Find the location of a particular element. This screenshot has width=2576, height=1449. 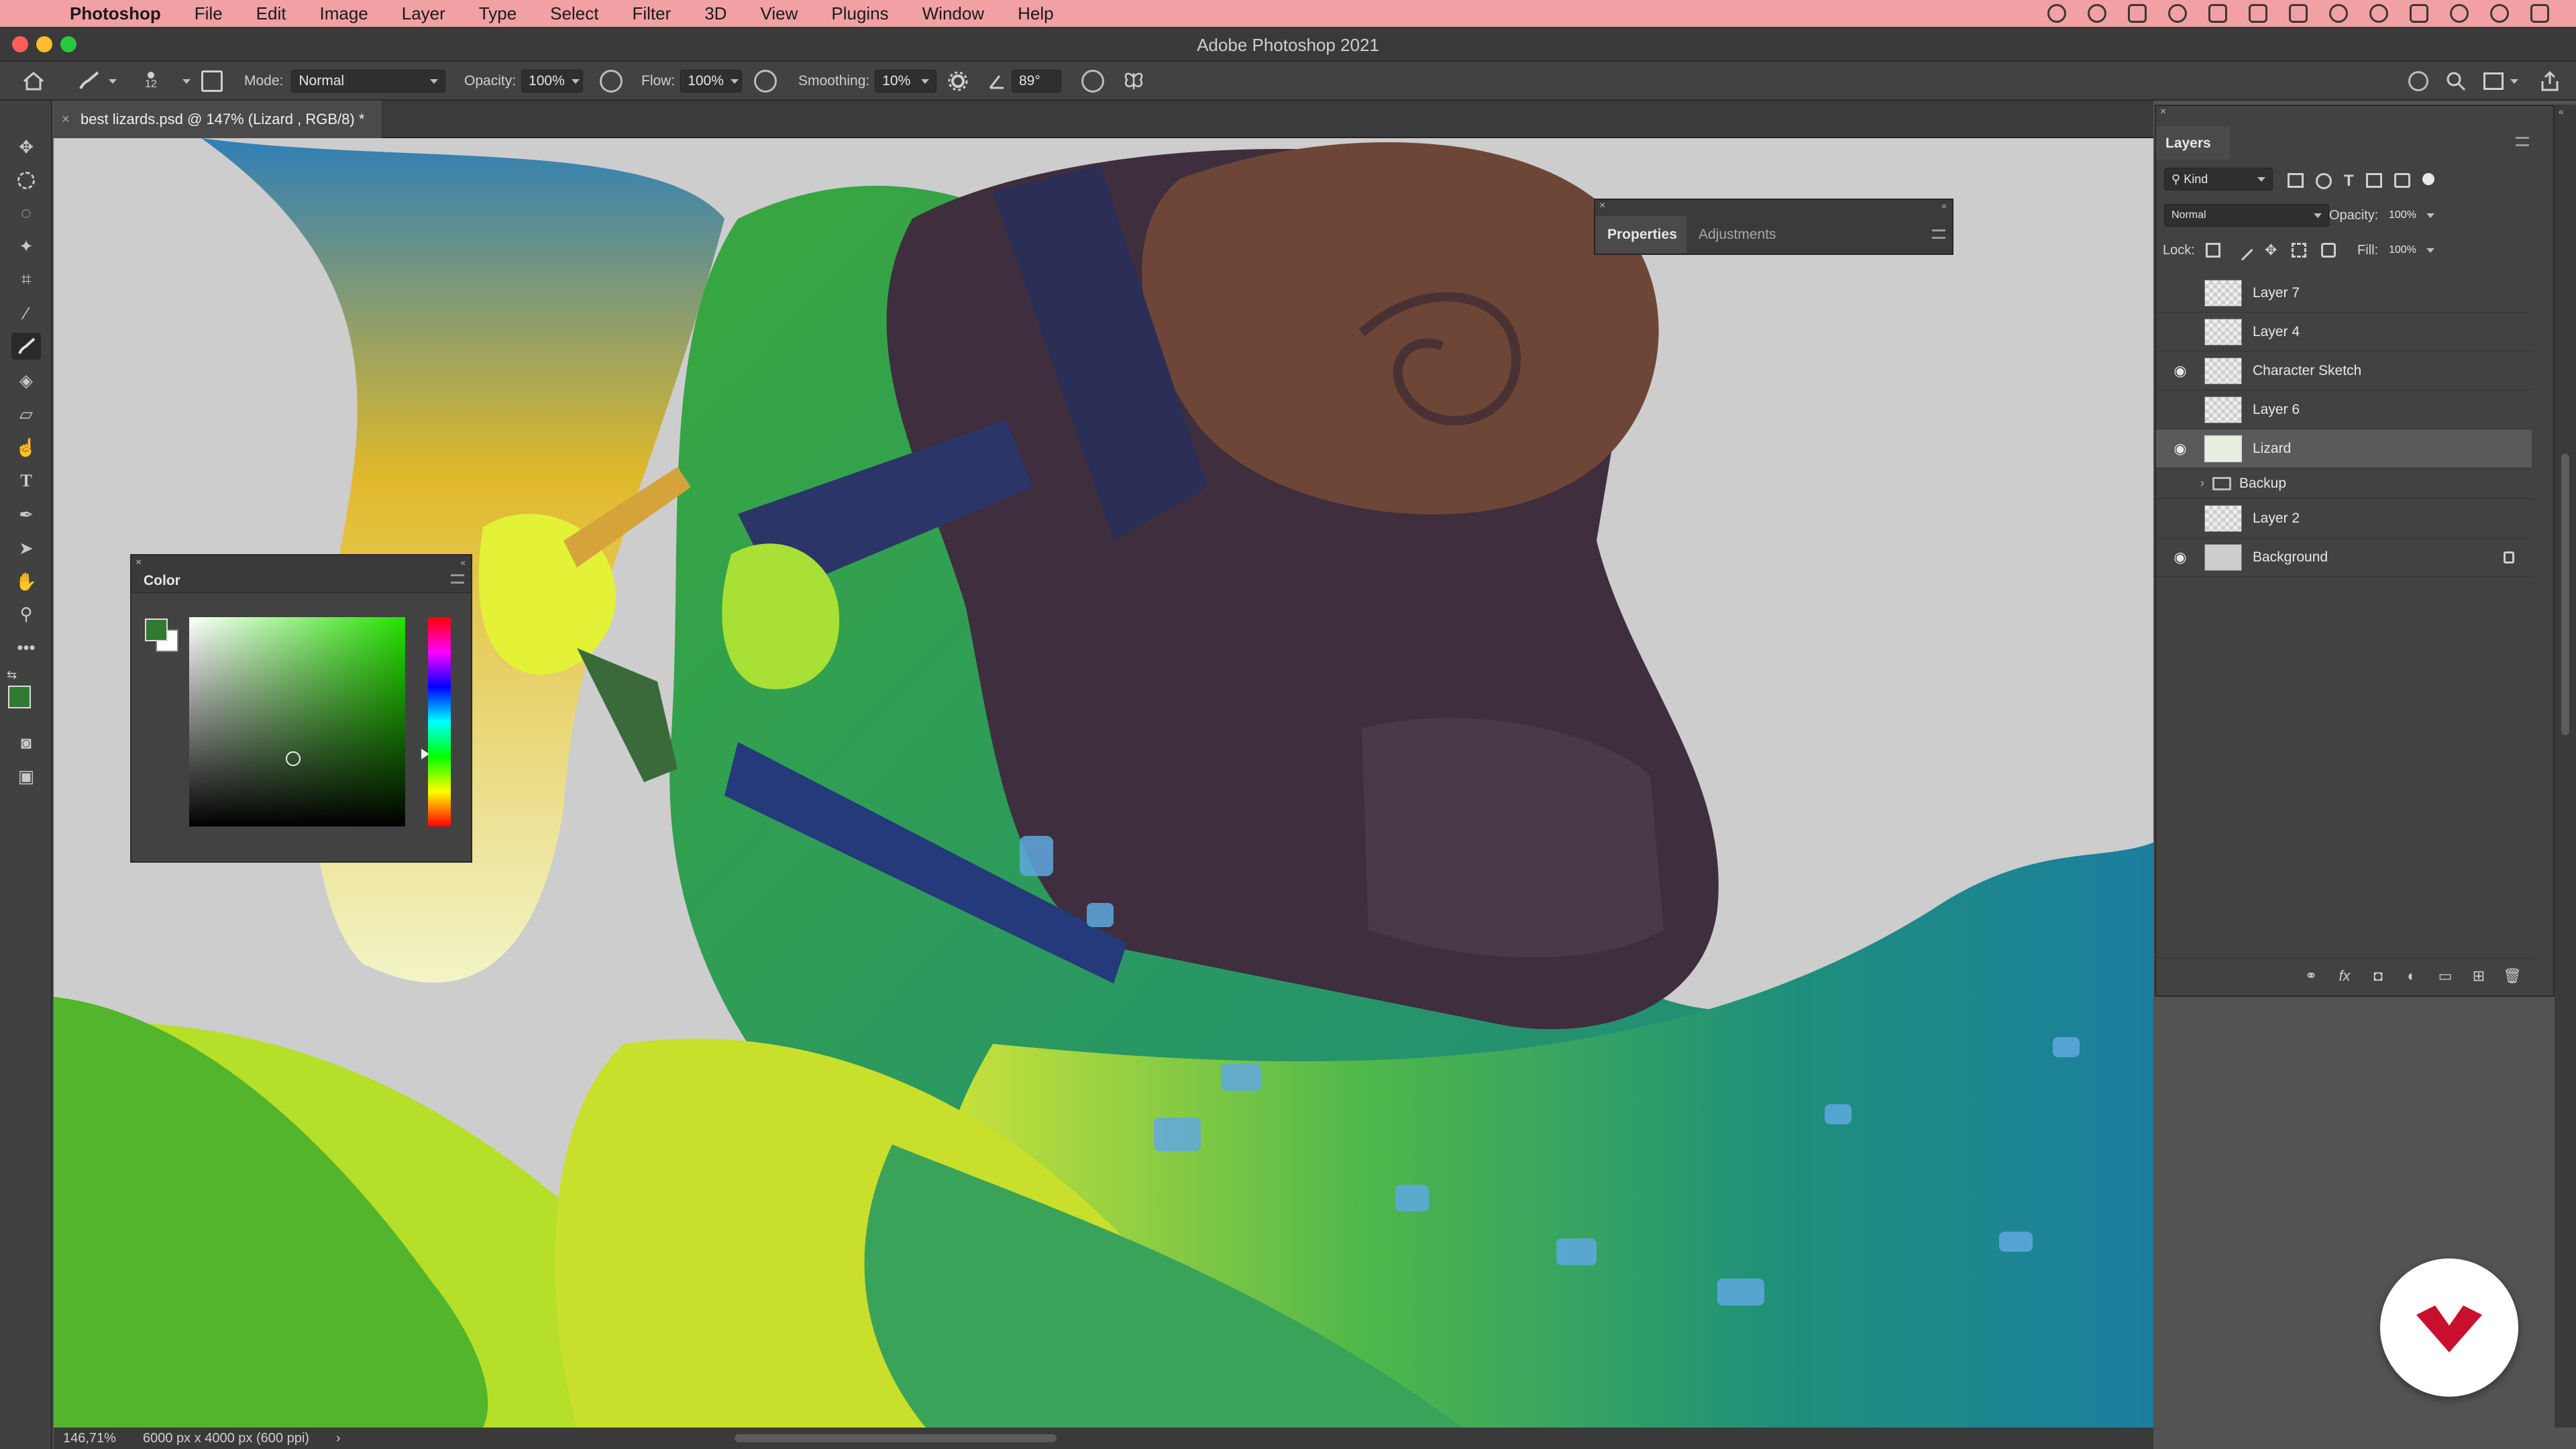

shield-icon is located at coordinates (2258, 13).